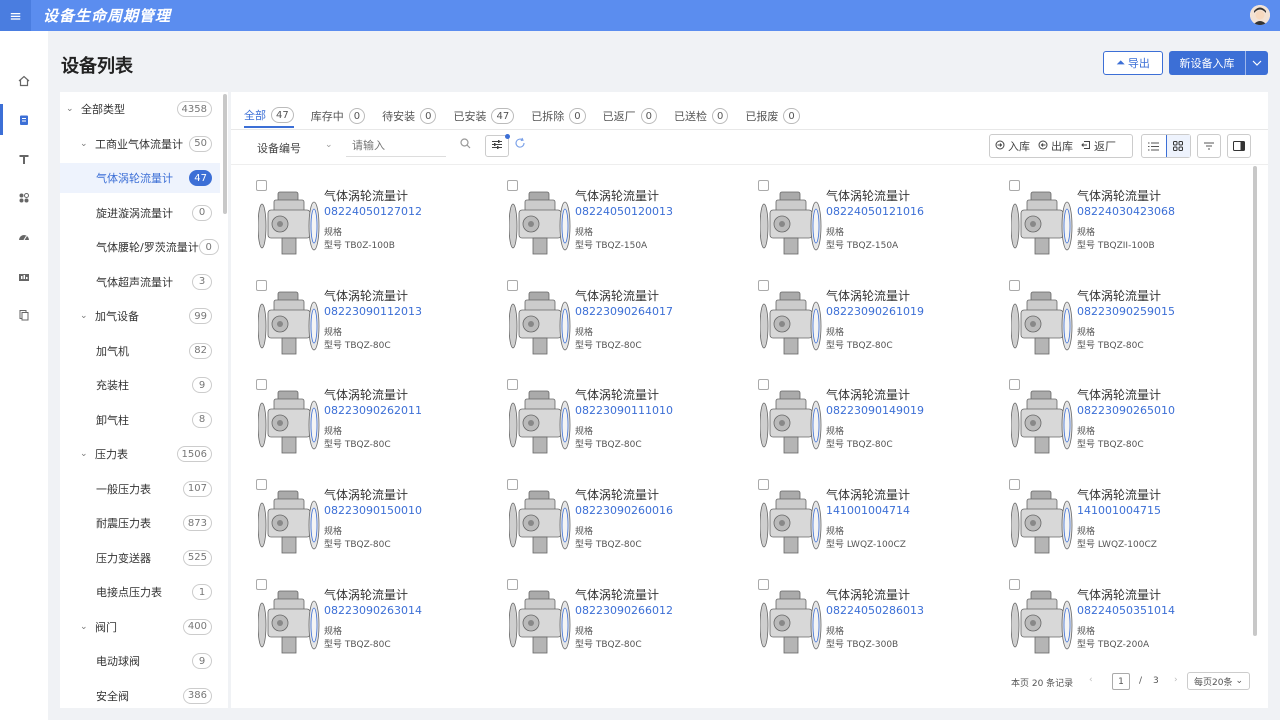 The image size is (1280, 720). Describe the element at coordinates (351, 418) in the screenshot. I see `device-card: 气体涡轮流量计 08223090262011 规格 型号 TBQZ-80C` at that location.